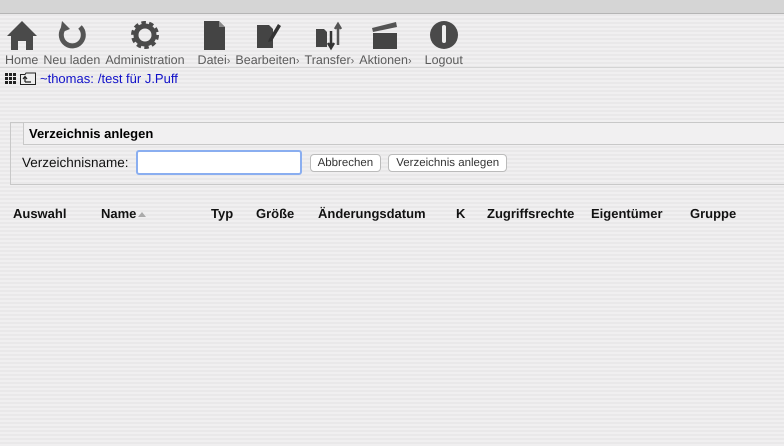 The image size is (784, 446). What do you see at coordinates (22, 35) in the screenshot?
I see `home-icon` at bounding box center [22, 35].